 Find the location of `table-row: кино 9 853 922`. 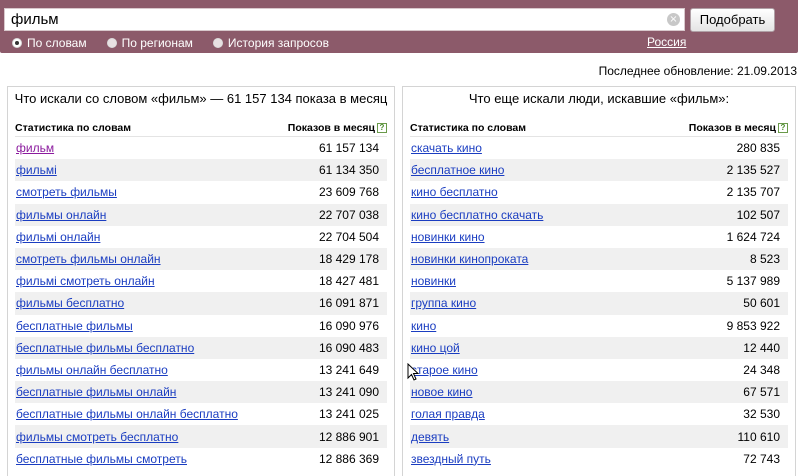

table-row: кино 9 853 922 is located at coordinates (599, 325).